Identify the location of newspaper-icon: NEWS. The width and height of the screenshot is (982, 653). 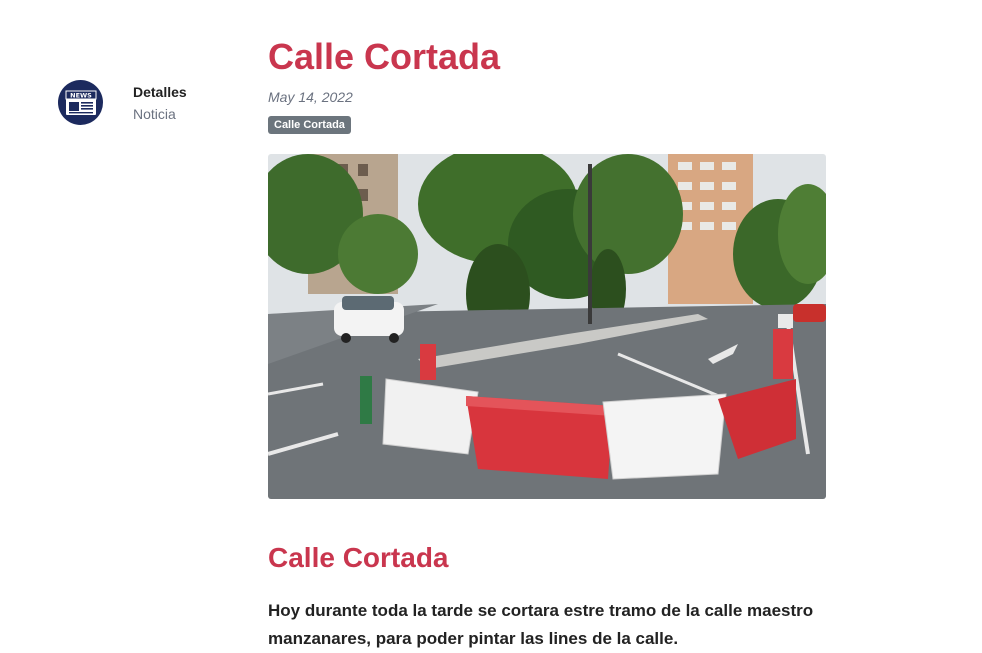
(80, 102).